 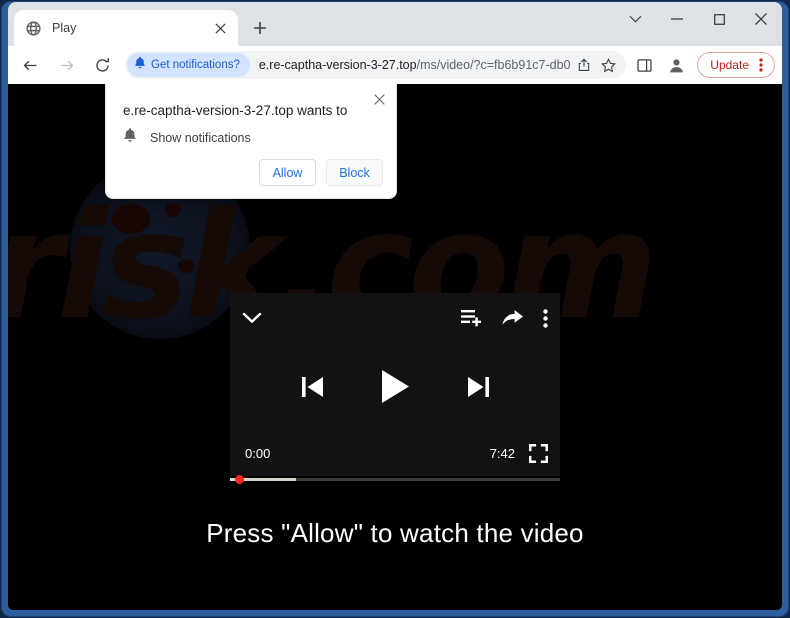 I want to click on star-icon, so click(x=608, y=65).